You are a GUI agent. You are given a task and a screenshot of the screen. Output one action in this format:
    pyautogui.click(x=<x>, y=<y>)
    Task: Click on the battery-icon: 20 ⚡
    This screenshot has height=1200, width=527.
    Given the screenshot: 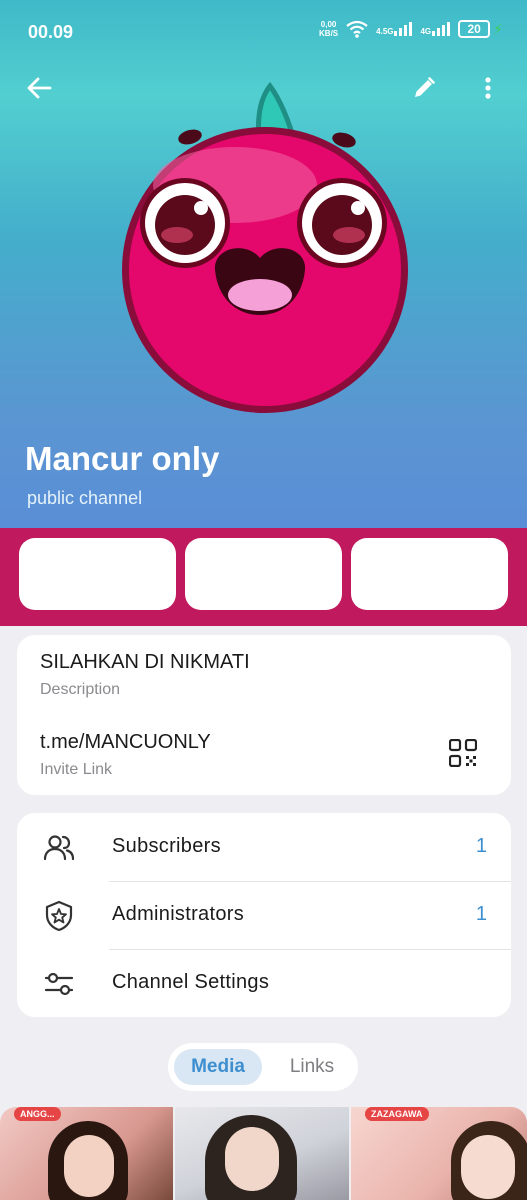 What is the action you would take?
    pyautogui.click(x=480, y=29)
    